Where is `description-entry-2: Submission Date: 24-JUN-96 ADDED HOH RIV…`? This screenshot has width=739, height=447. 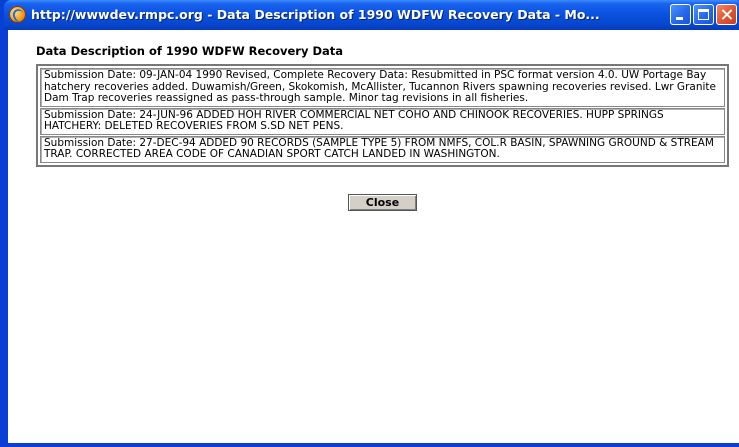 description-entry-2: Submission Date: 24-JUN-96 ADDED HOH RIV… is located at coordinates (382, 121).